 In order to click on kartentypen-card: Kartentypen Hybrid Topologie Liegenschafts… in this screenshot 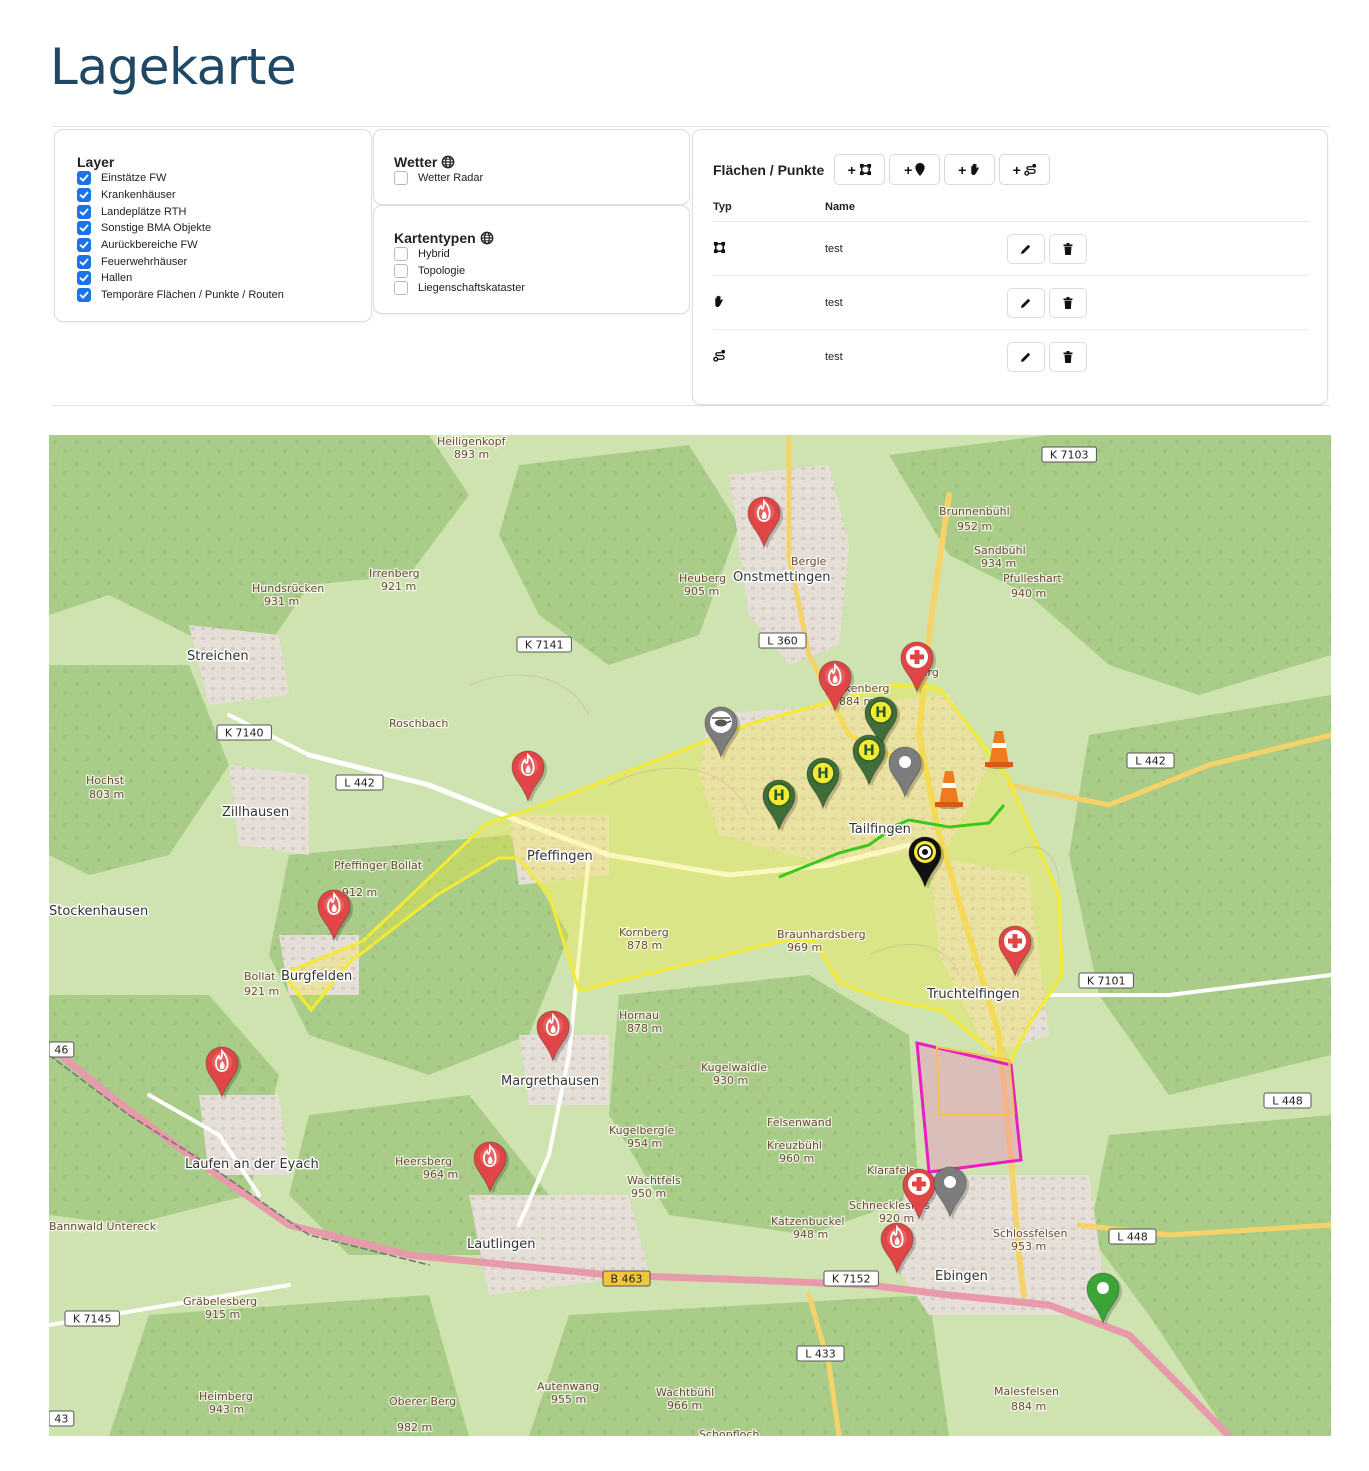, I will do `click(531, 259)`.